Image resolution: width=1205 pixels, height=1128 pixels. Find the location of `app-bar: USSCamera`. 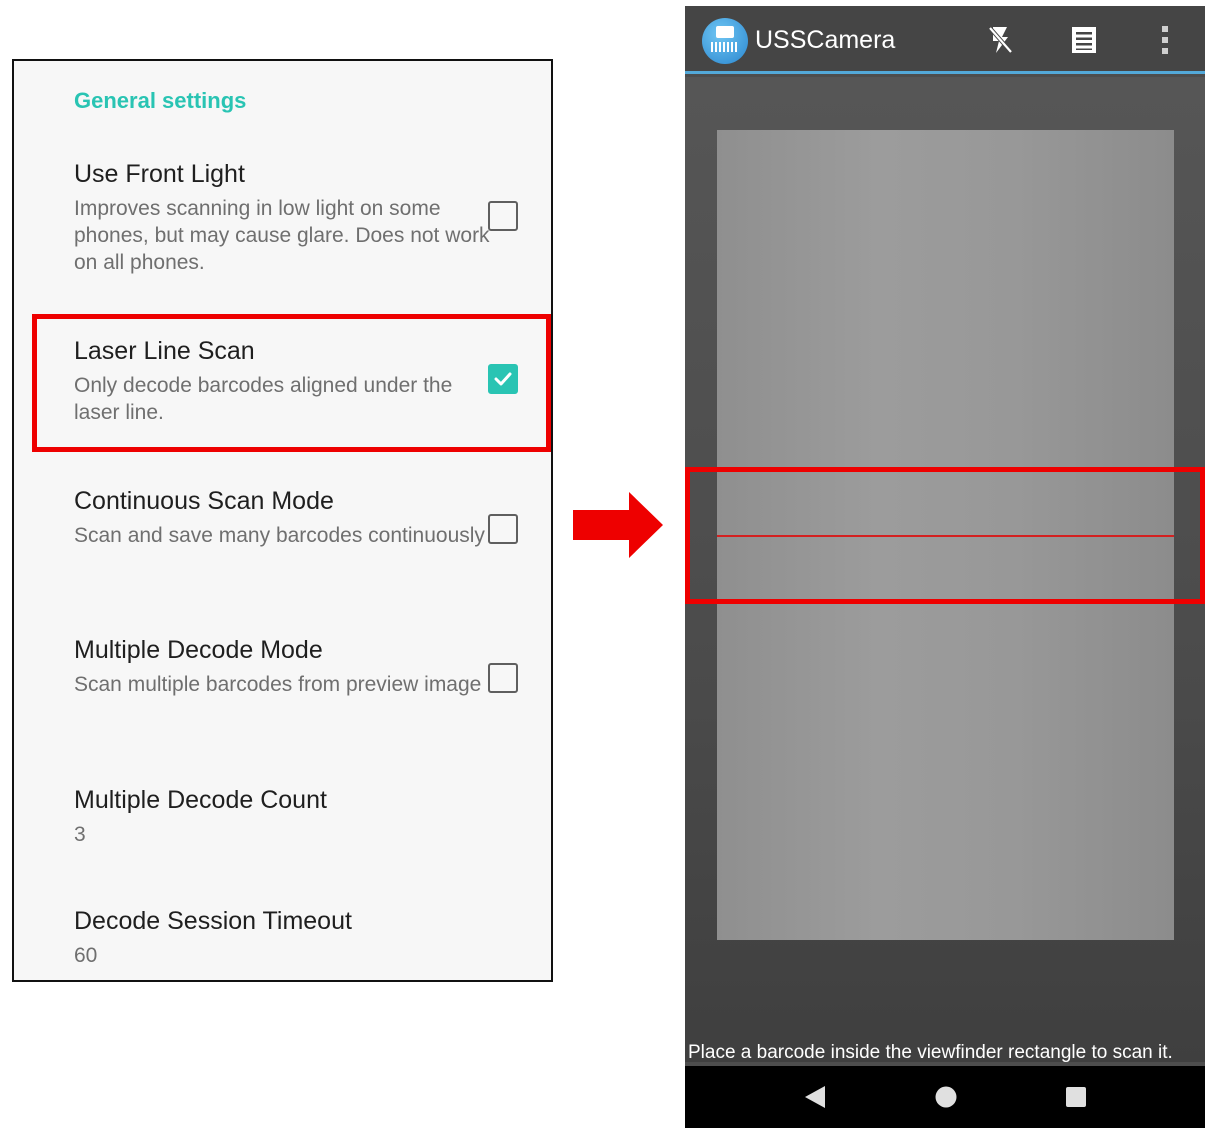

app-bar: USSCamera is located at coordinates (945, 40).